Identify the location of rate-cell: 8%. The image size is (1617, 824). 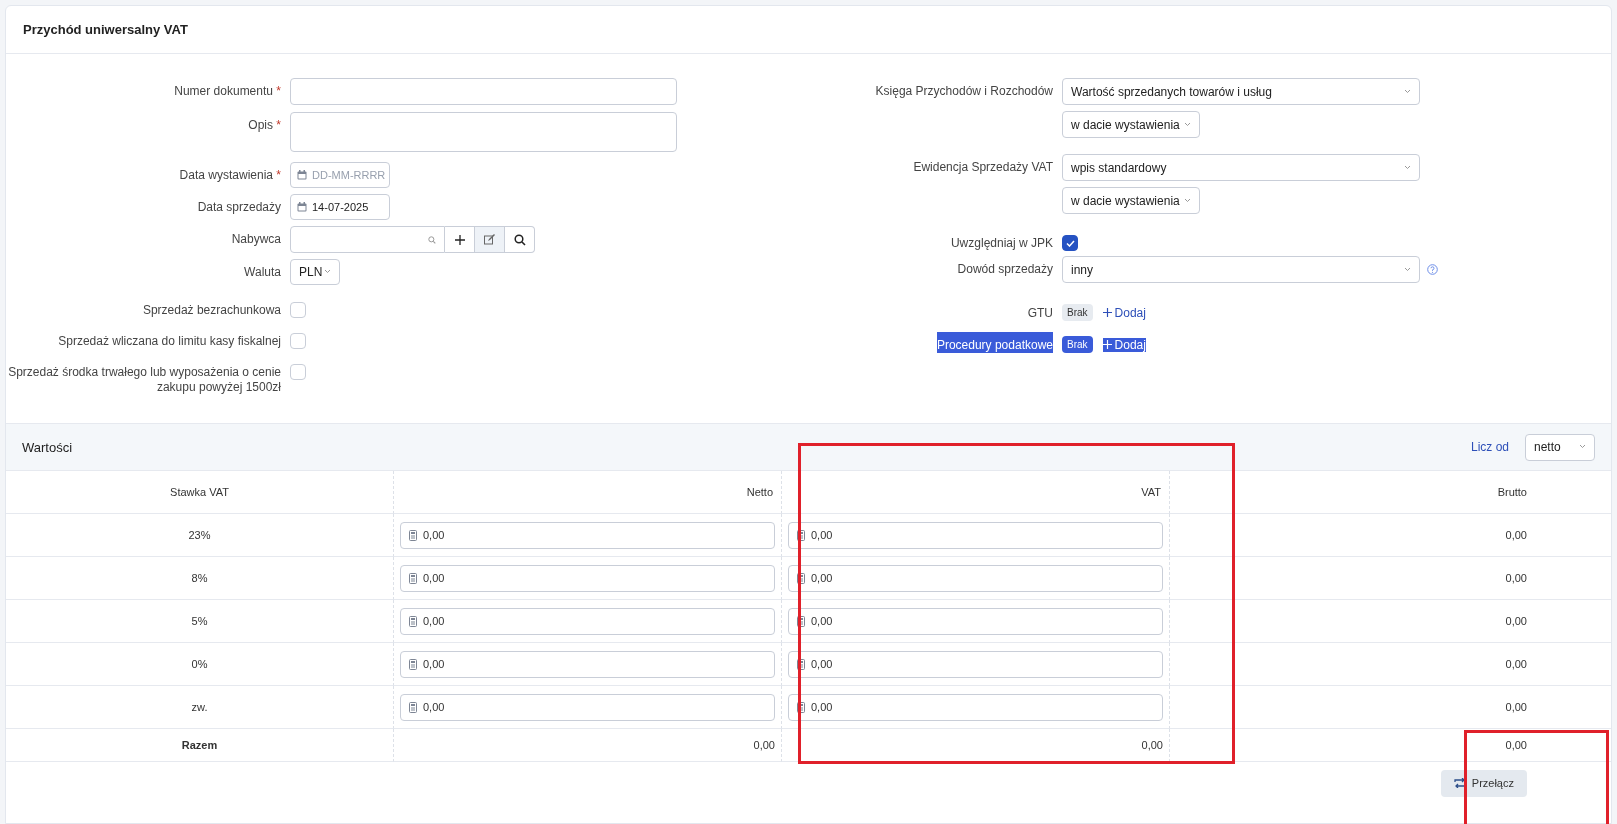
(200, 578).